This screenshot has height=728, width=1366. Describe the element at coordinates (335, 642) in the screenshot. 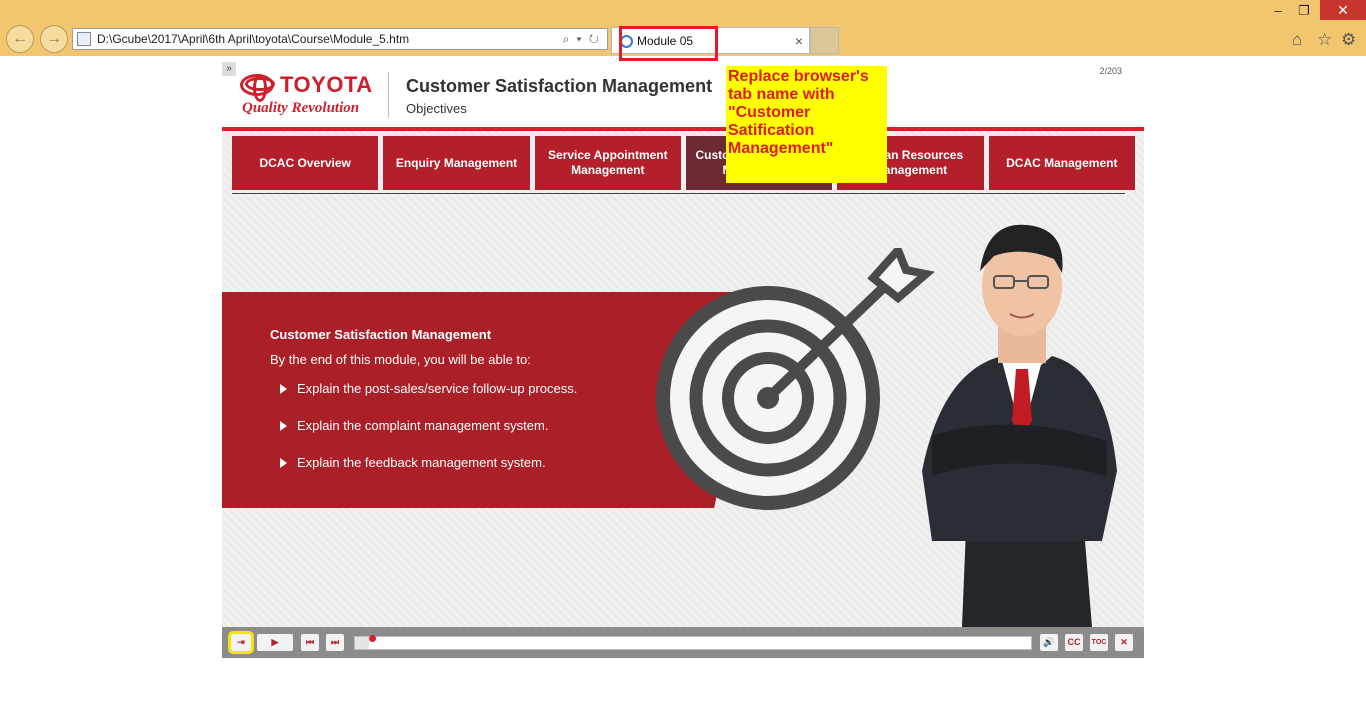

I see `next-icon: ⏭` at that location.